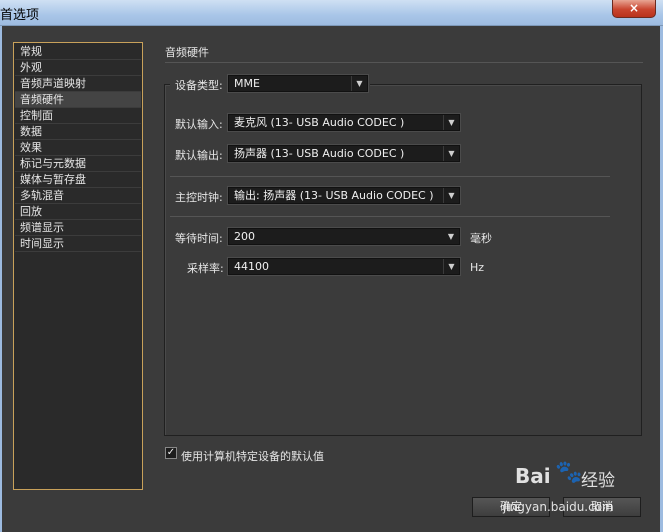 The image size is (663, 532). Describe the element at coordinates (199, 197) in the screenshot. I see `master-clock-label: 主控时钟:` at that location.